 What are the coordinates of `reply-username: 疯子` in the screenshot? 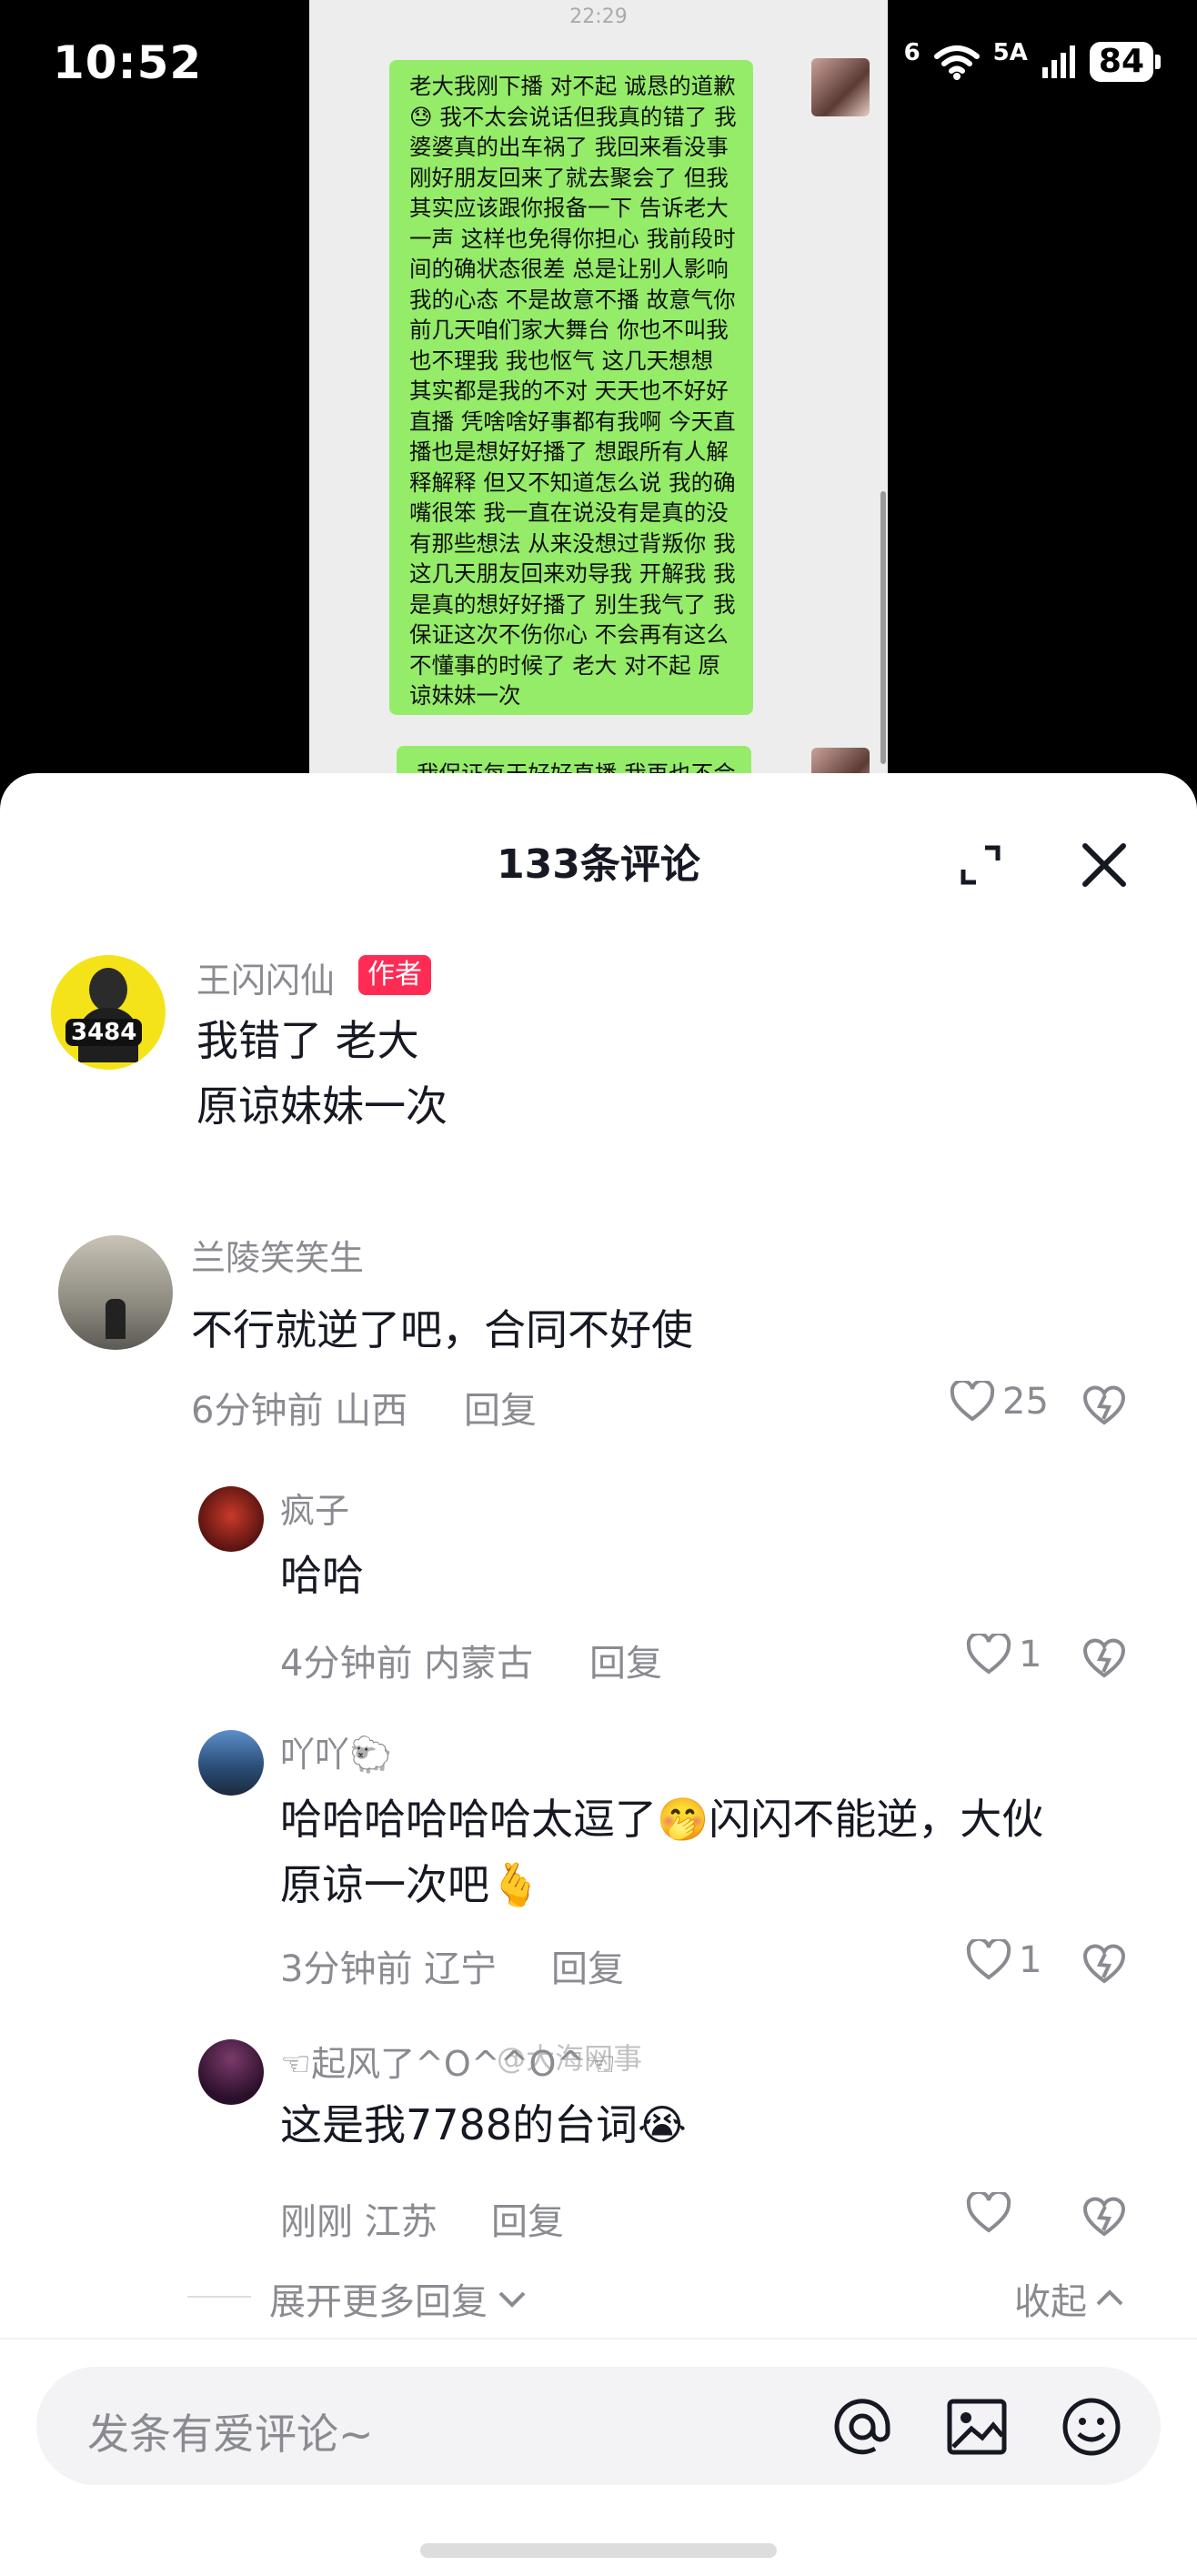 It's located at (314, 1508).